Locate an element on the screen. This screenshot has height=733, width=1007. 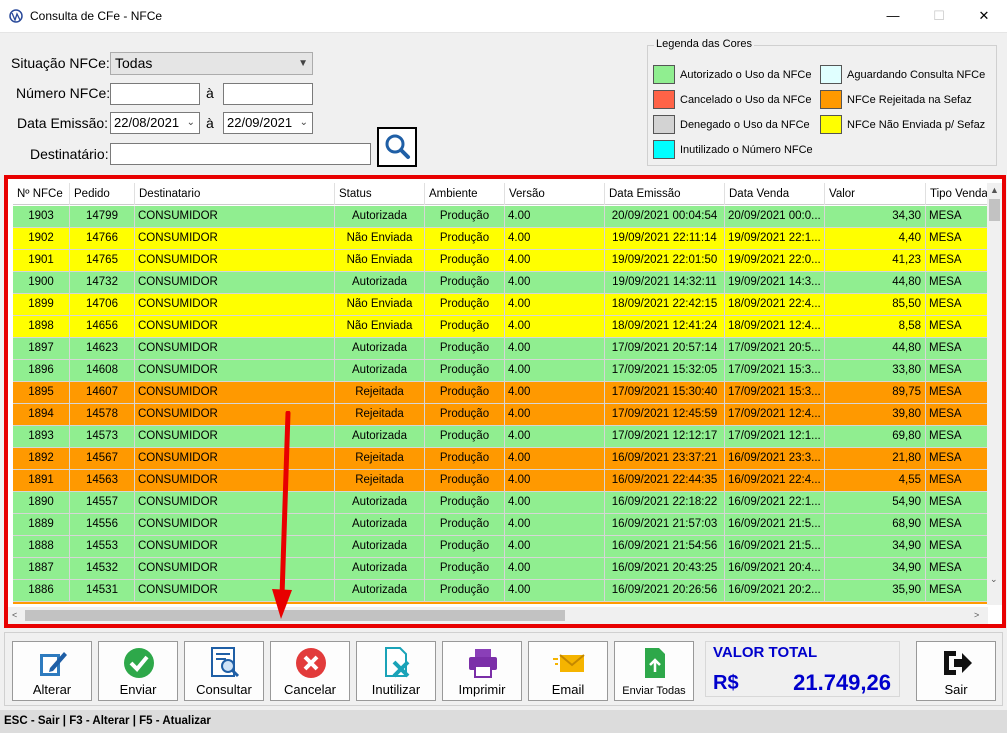
scroll-right-icon: > is located at coordinates (976, 615).